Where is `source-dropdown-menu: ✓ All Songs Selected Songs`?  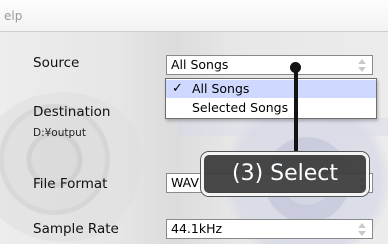 source-dropdown-menu: ✓ All Songs Selected Songs is located at coordinates (271, 98).